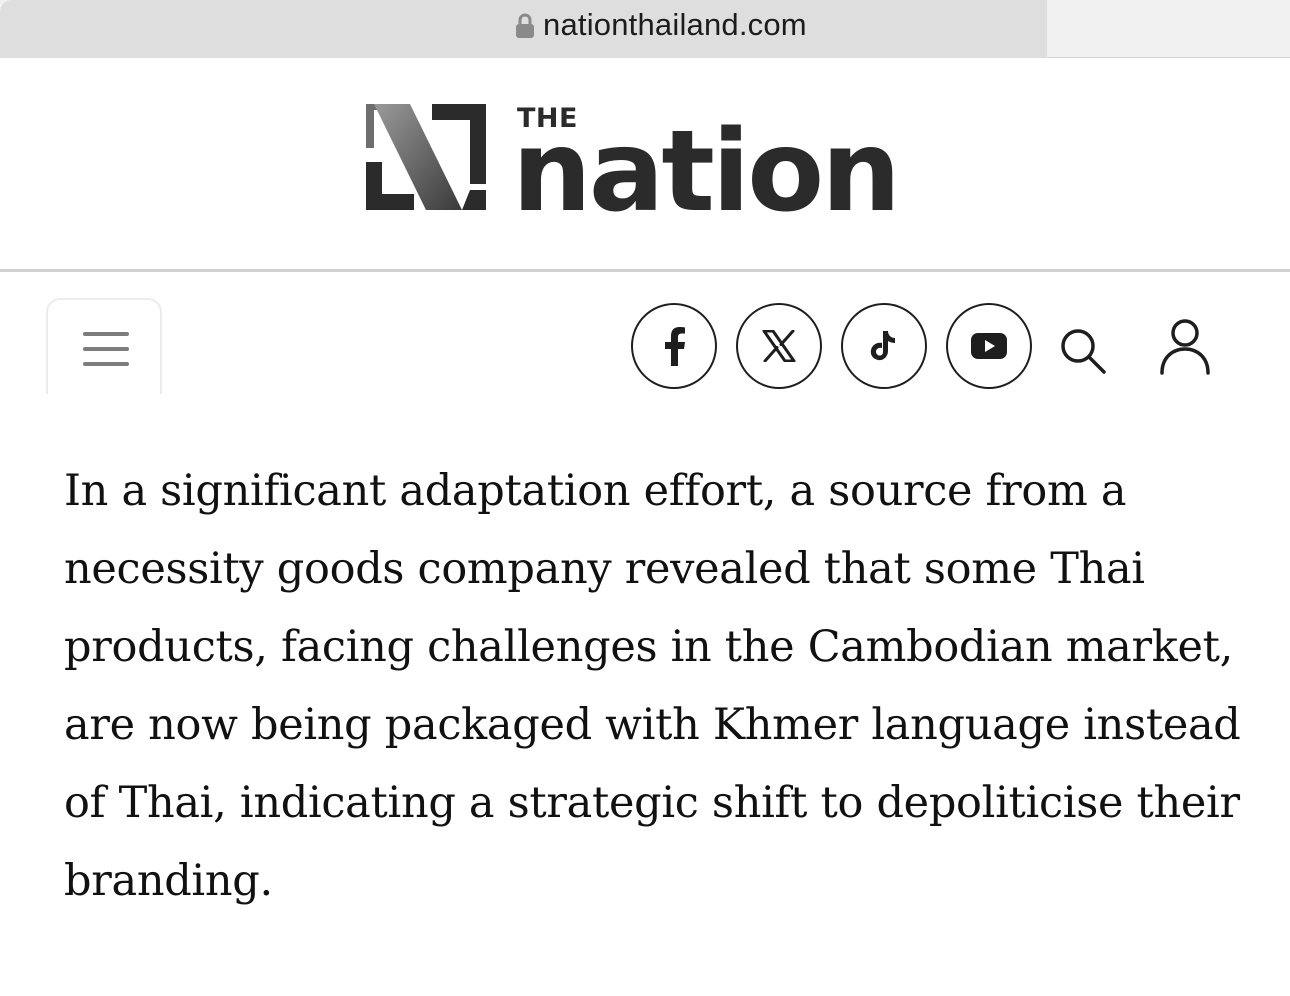 The image size is (1290, 996). I want to click on browser-address-bar: nationthailand.com, so click(645, 29).